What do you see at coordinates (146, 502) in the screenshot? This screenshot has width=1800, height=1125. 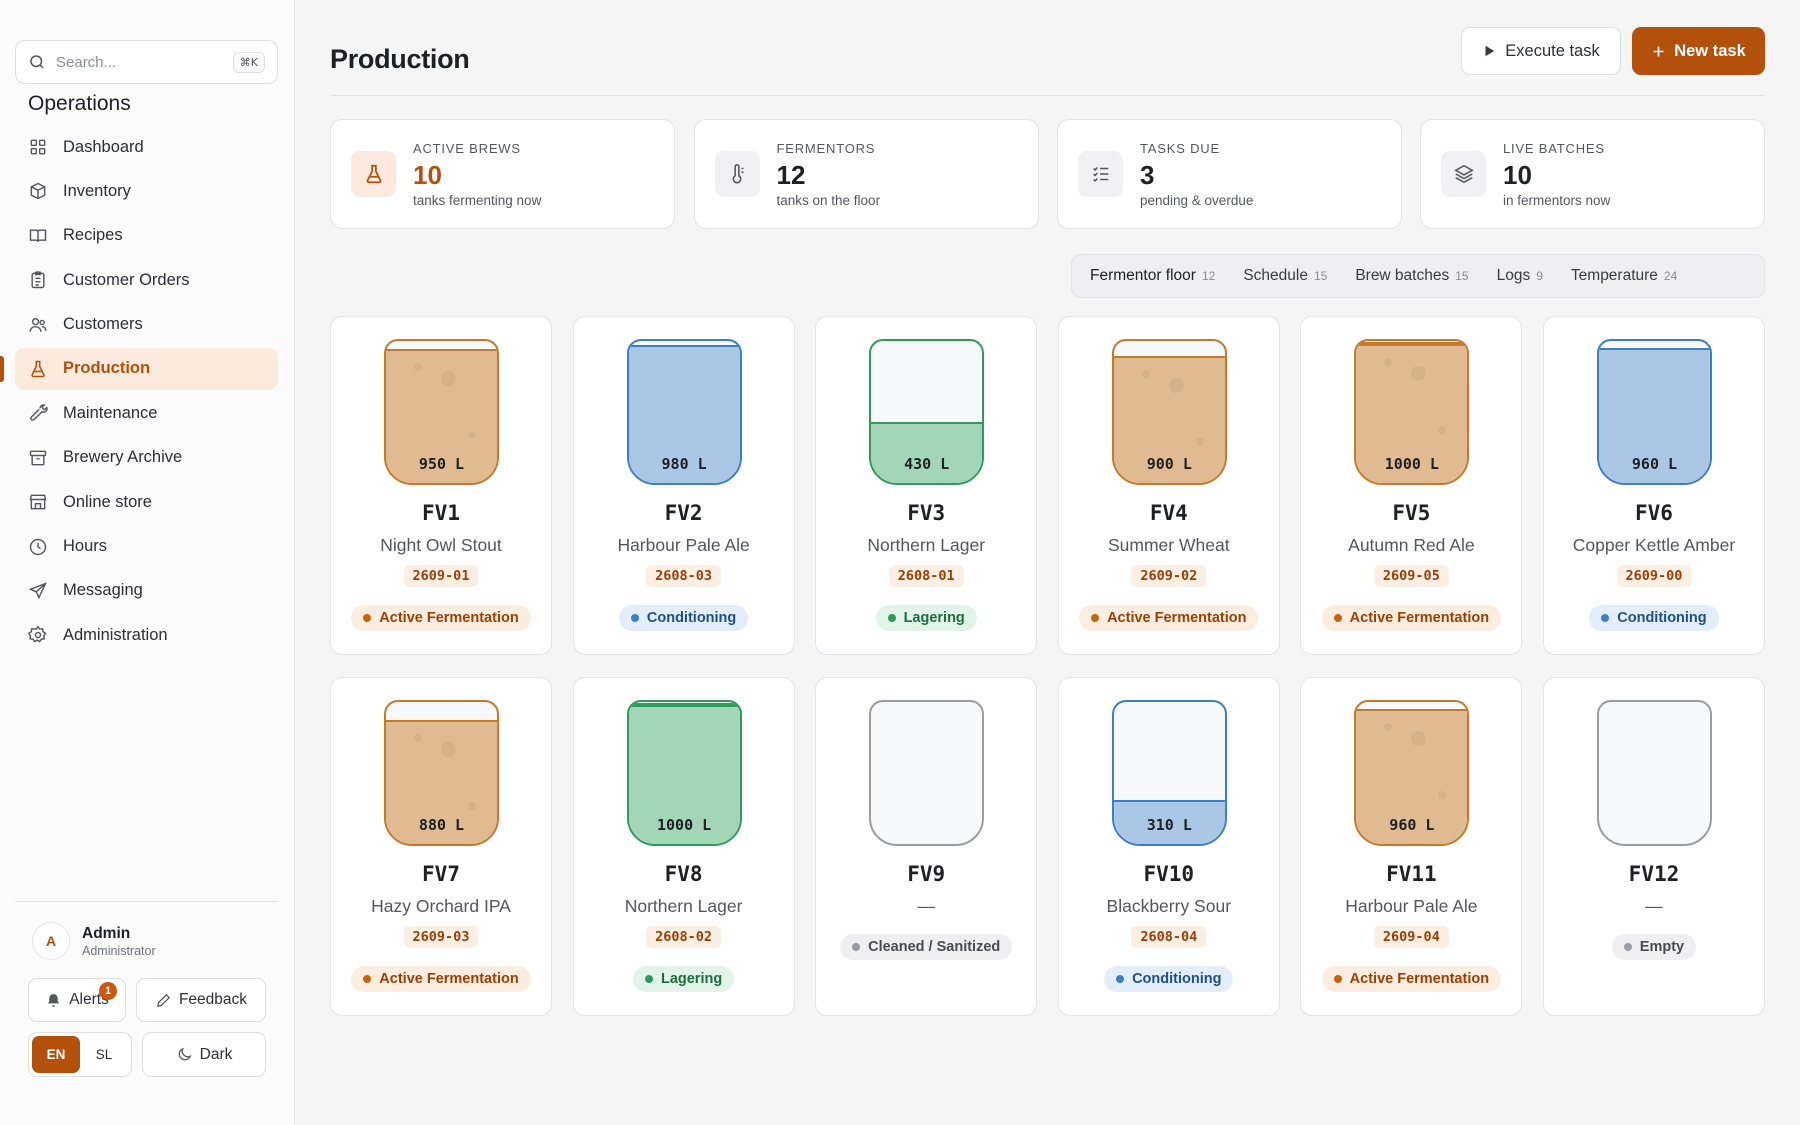 I see `sidebar-item-online-store: Online store` at bounding box center [146, 502].